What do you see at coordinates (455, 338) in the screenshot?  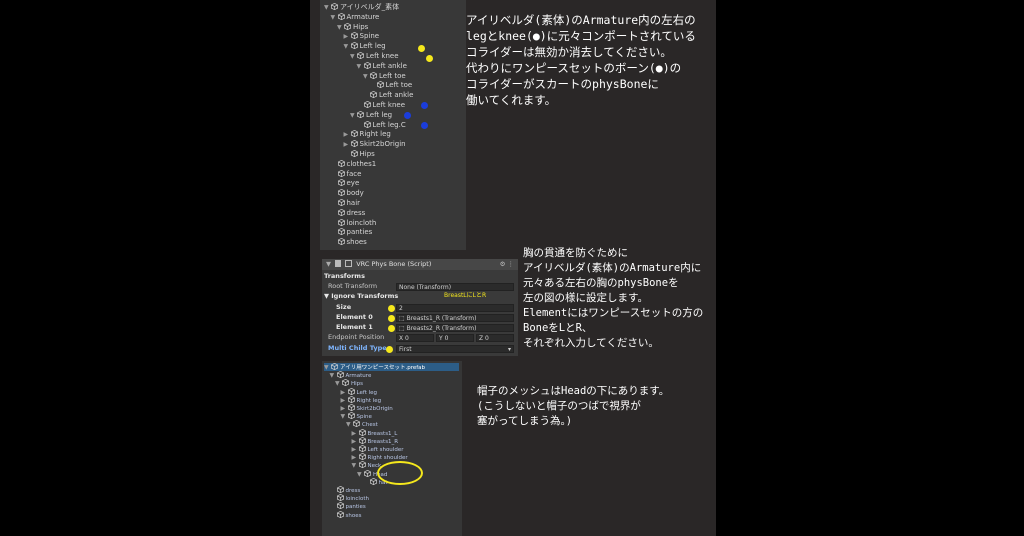 I see `endpoint-y: Y 0` at bounding box center [455, 338].